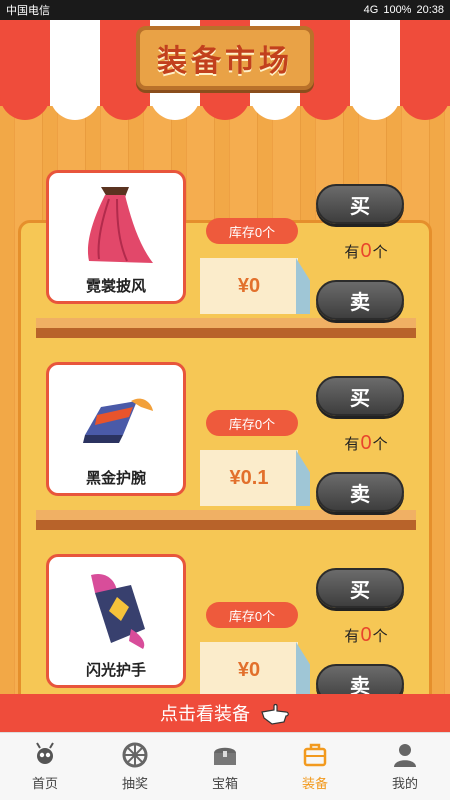  I want to click on tab-equipment: 装备, so click(315, 766).